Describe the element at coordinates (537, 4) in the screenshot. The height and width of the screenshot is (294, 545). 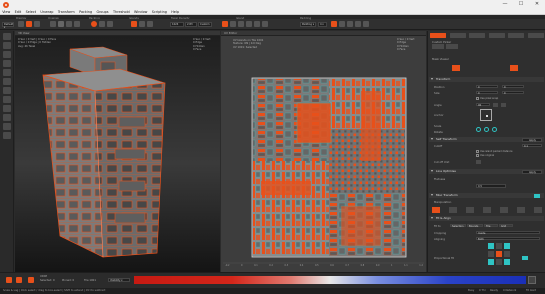
I see `close-button: ✕` at that location.